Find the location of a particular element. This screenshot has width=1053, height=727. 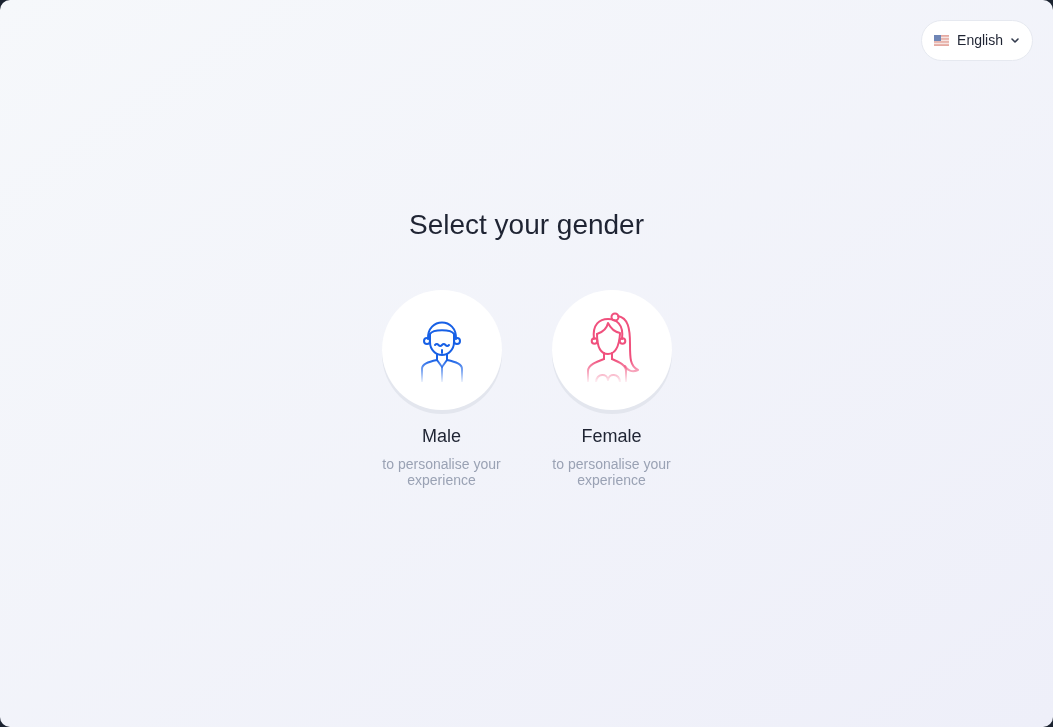

language-selector: English is located at coordinates (977, 40).